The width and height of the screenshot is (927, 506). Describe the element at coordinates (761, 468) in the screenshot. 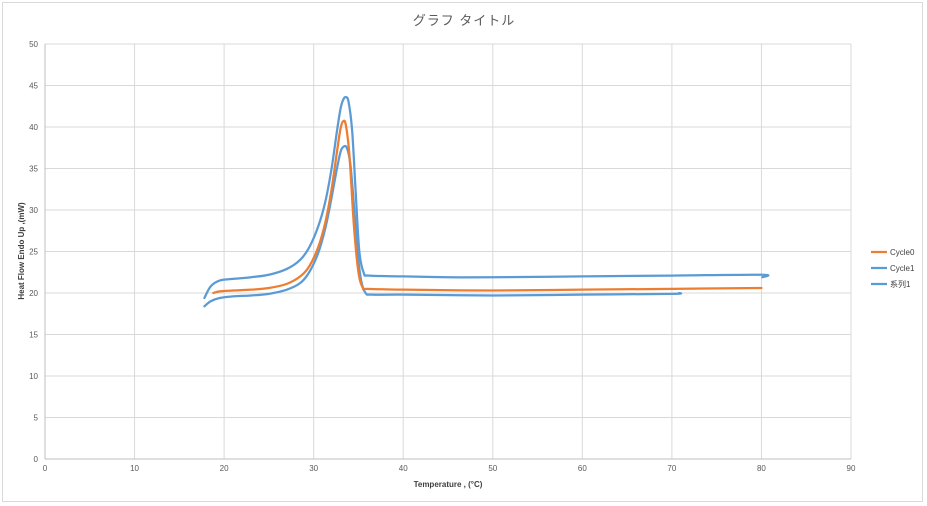

I see `x-tick-label: 80` at that location.